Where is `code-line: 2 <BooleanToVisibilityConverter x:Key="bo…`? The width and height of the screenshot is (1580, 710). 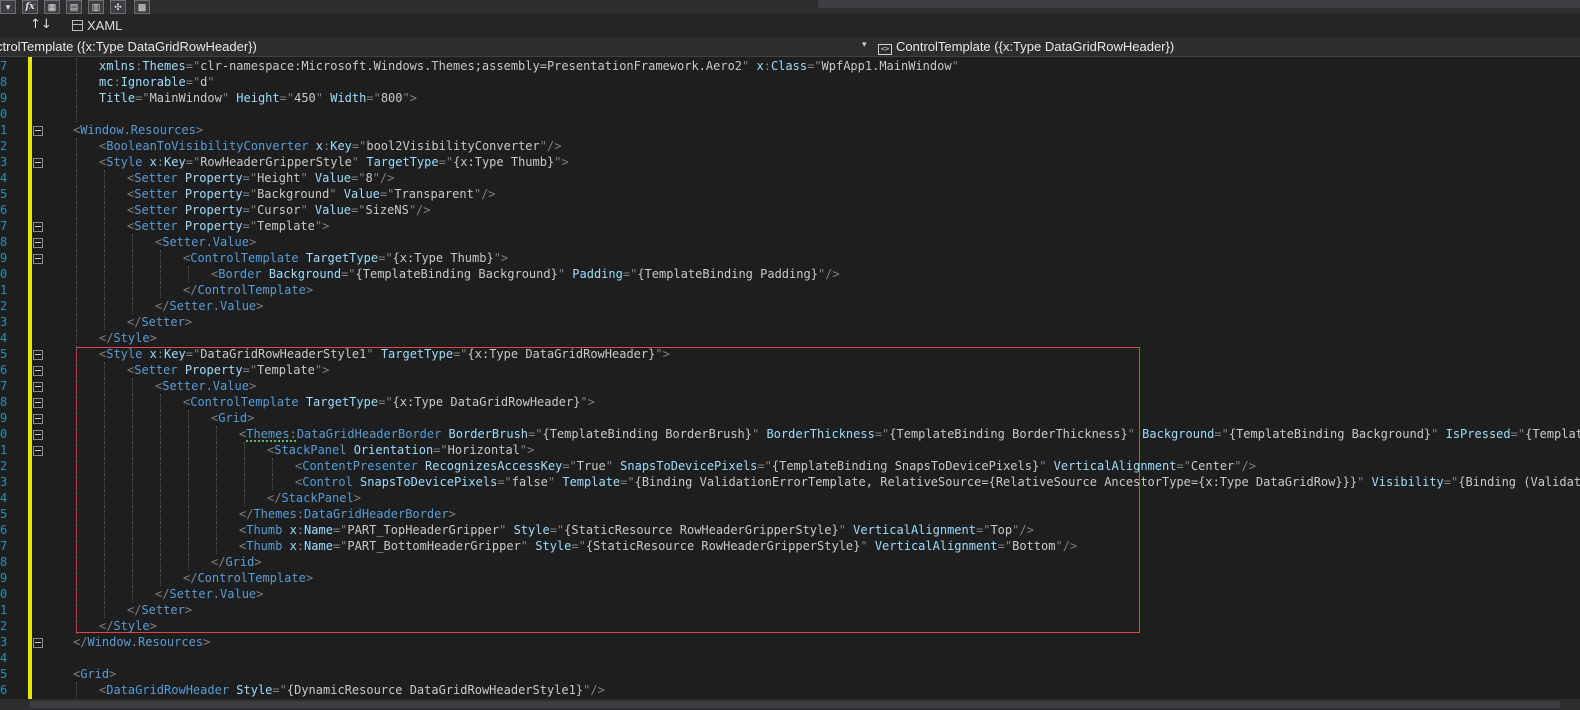
code-line: 2 <BooleanToVisibilityConverter x:Key="bo… is located at coordinates (790, 146).